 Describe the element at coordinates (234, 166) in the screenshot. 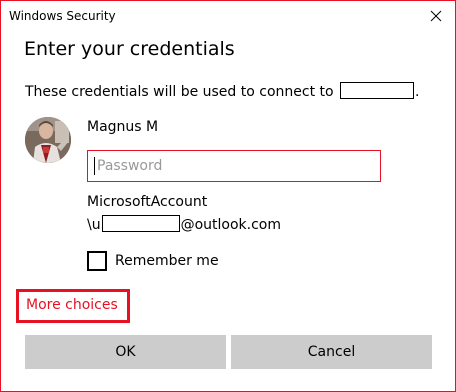

I see `password-input` at that location.